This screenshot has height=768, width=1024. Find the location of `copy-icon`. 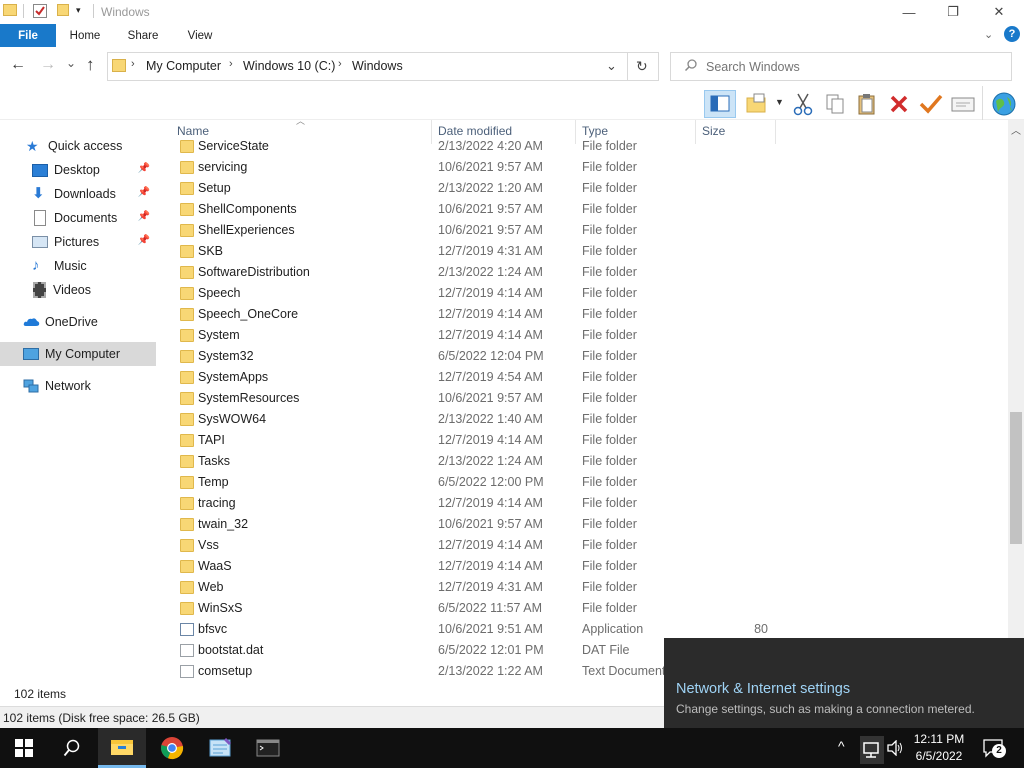

copy-icon is located at coordinates (835, 105).